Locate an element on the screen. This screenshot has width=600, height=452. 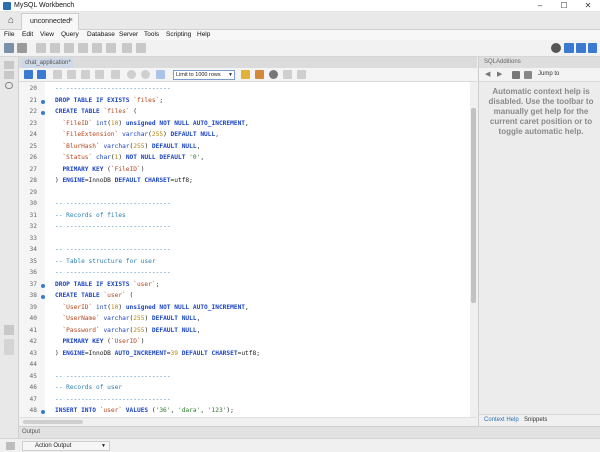
tab-connection: unconnected × is located at coordinates (50, 21).